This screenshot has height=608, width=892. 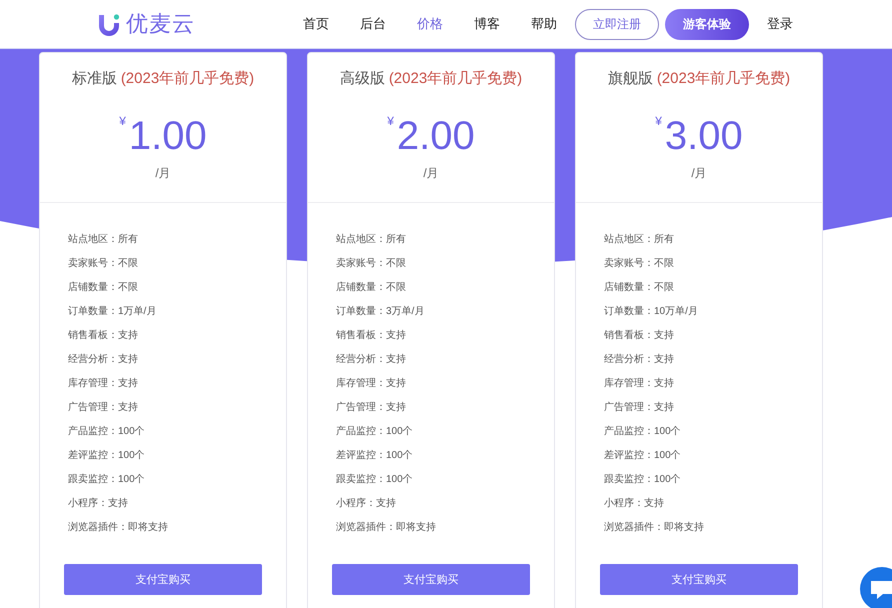 I want to click on plan-name: 旗舰版, so click(x=630, y=79).